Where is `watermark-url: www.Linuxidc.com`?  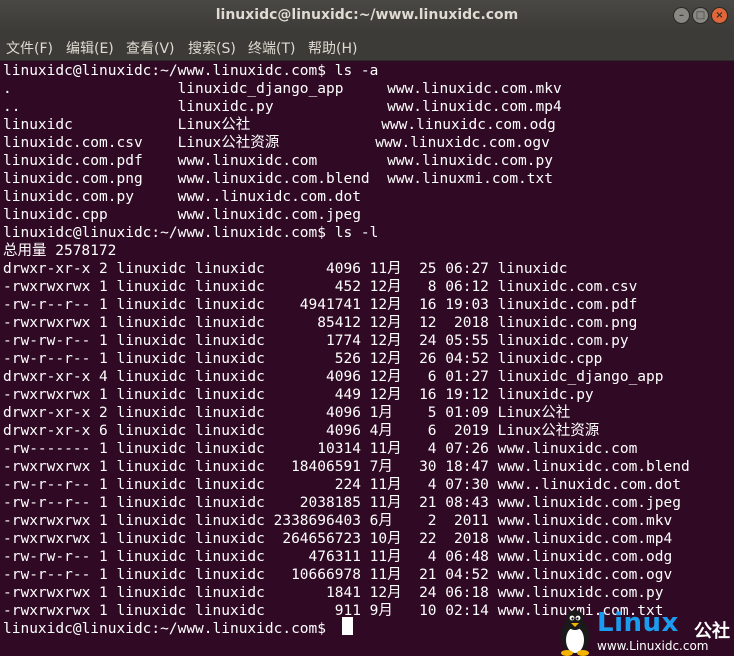 watermark-url: www.Linuxidc.com is located at coordinates (653, 646).